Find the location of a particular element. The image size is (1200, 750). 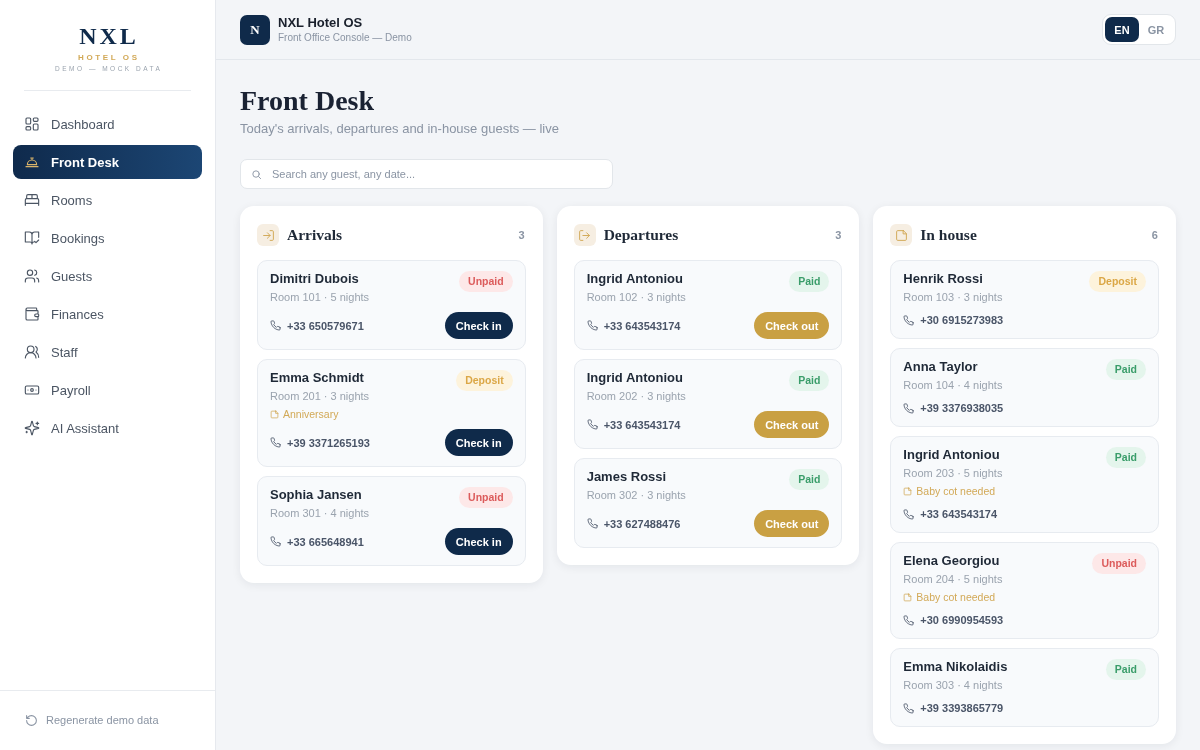

phone-number: +33 665648941 is located at coordinates (325, 542).